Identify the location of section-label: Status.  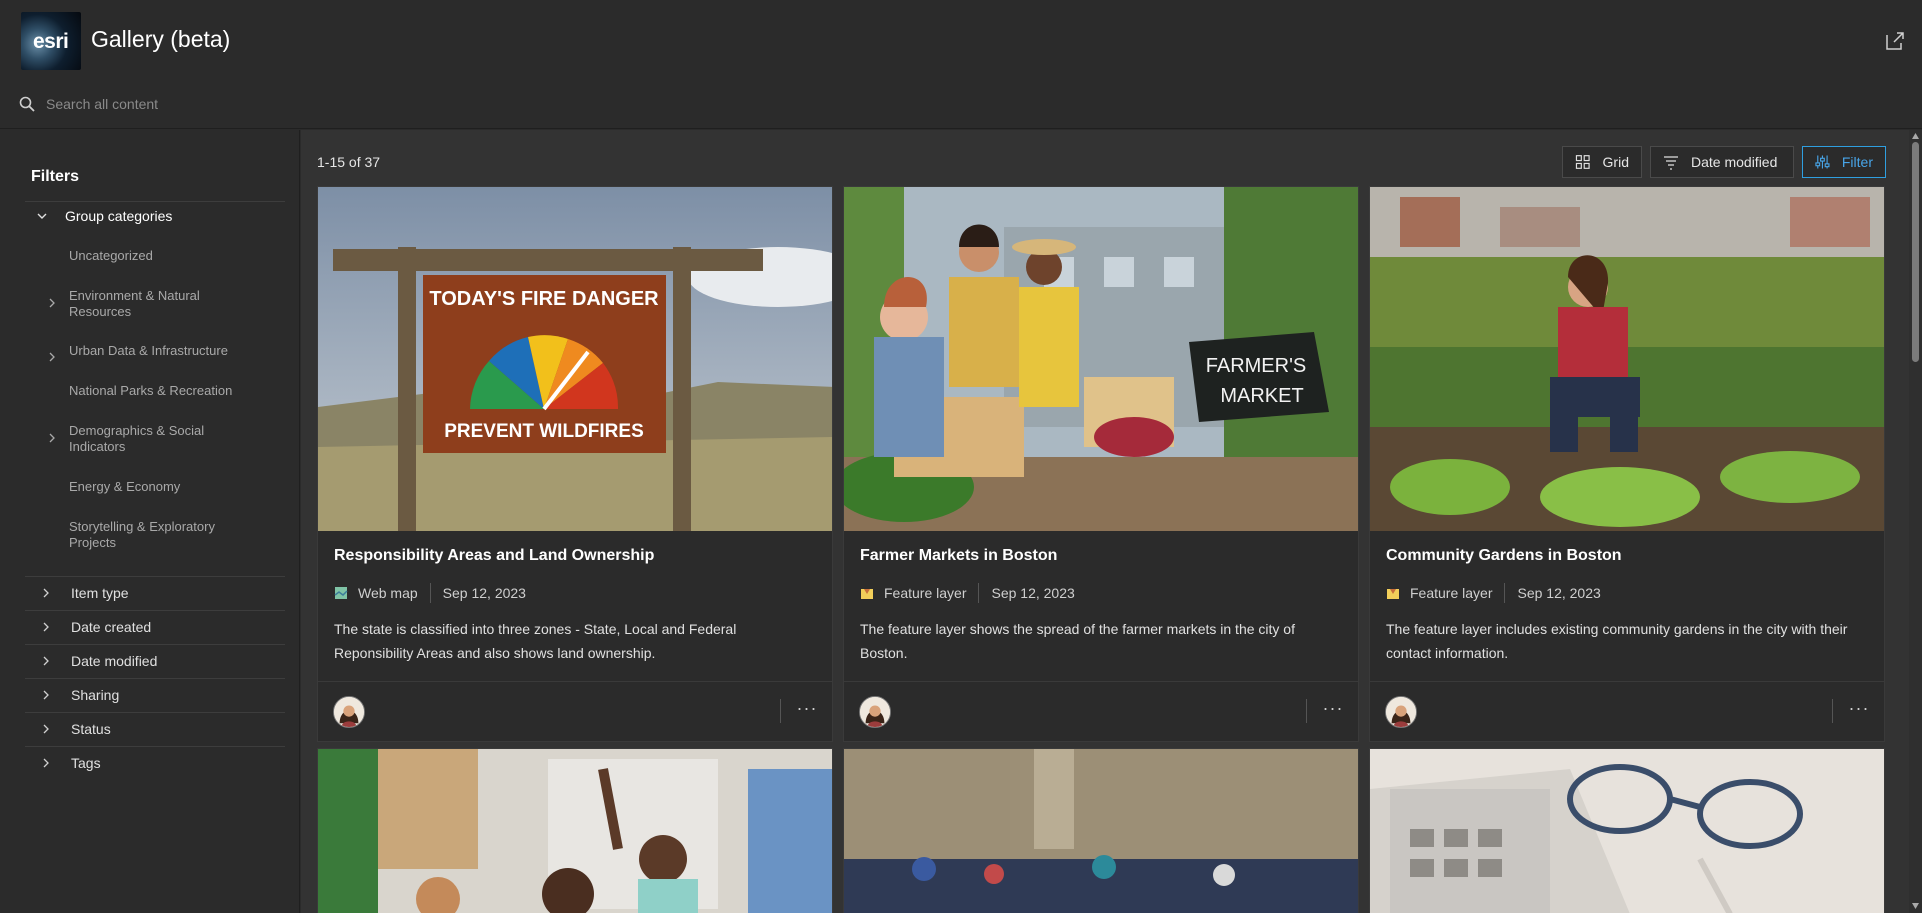
(91, 729).